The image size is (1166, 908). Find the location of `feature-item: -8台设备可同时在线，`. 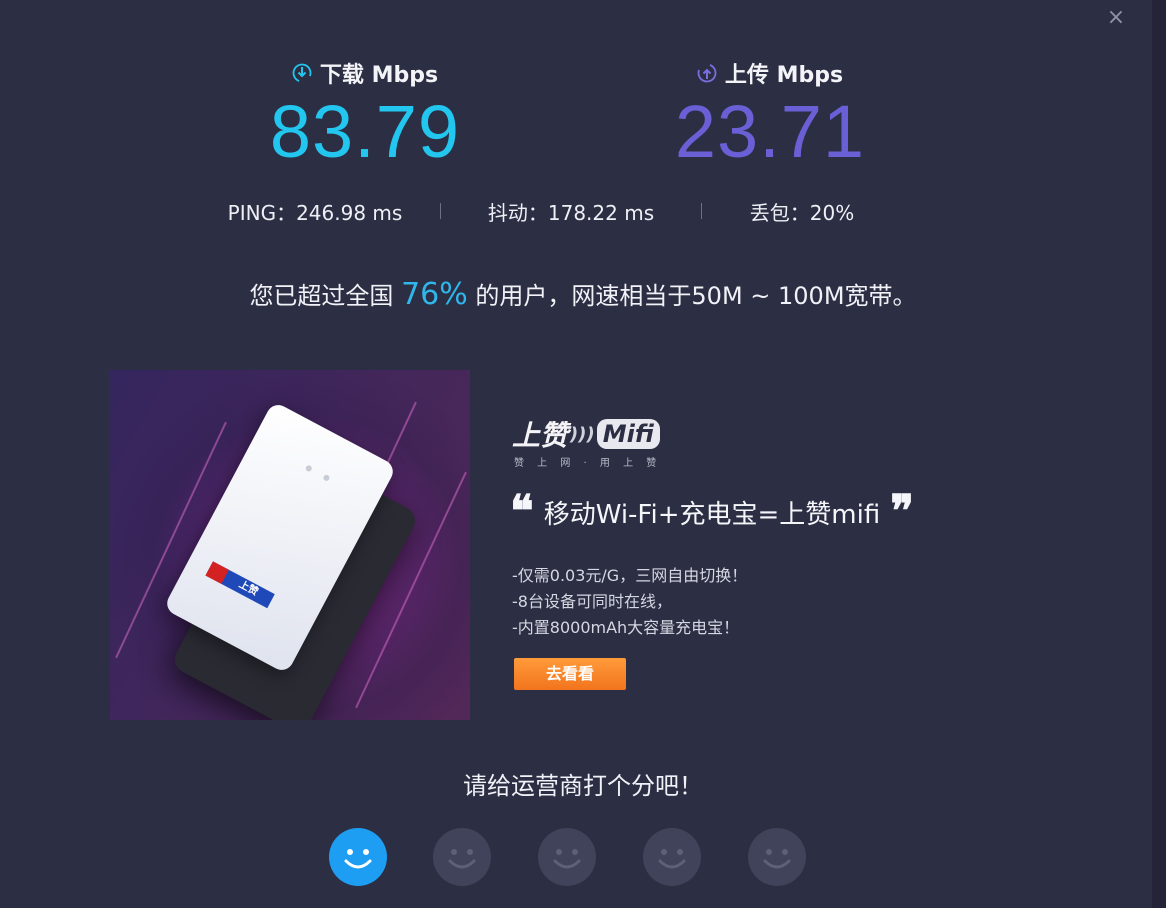

feature-item: -8台设备可同时在线， is located at coordinates (592, 601).